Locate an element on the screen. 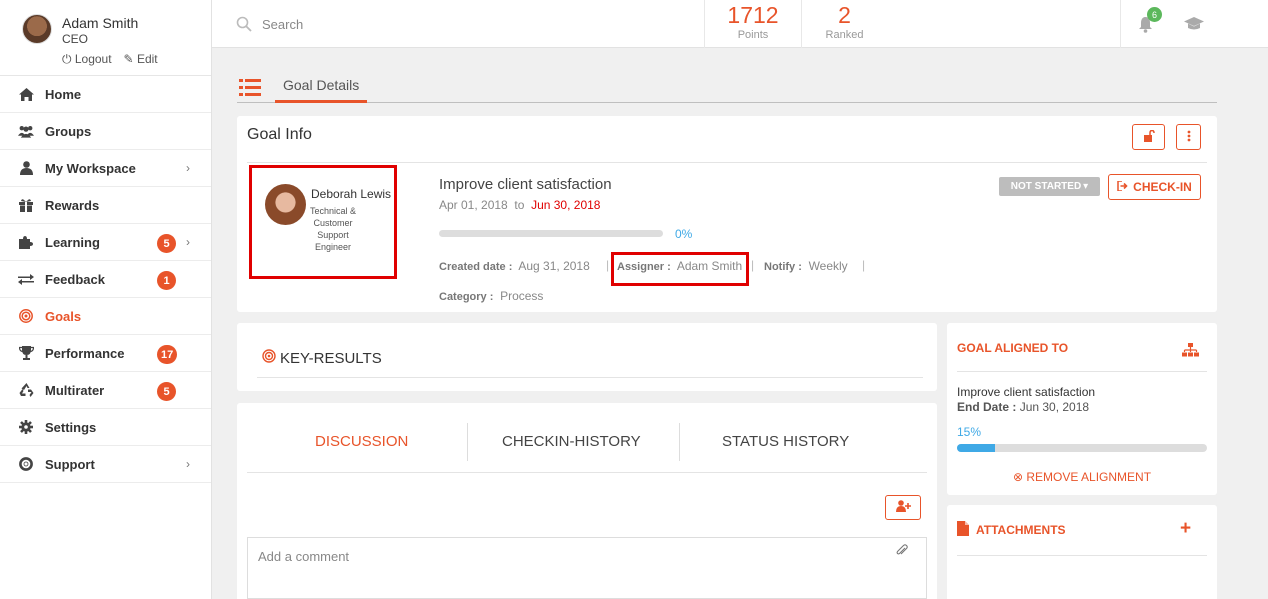 This screenshot has width=1268, height=599. ranked-stat: 2 Ranked is located at coordinates (844, 24).